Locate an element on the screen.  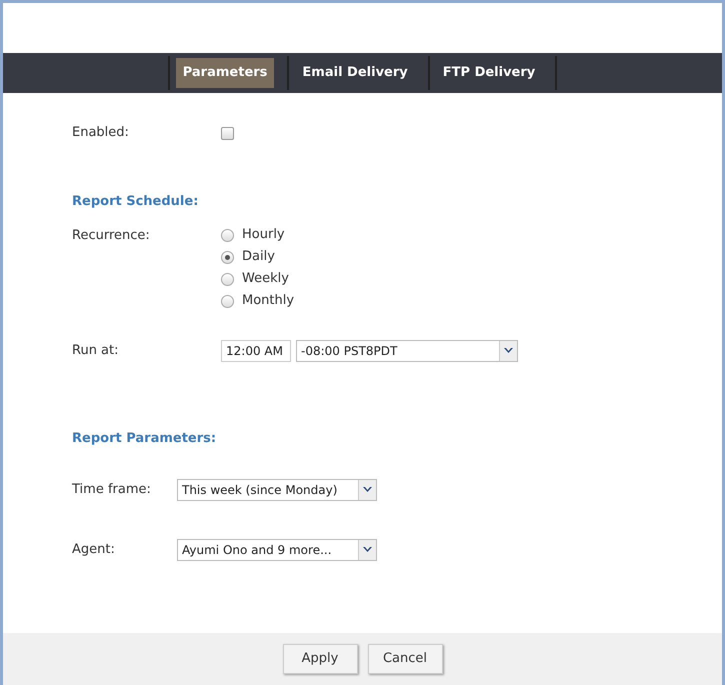
timezone-dropdown: -08:00 PST8PDT is located at coordinates (407, 351).